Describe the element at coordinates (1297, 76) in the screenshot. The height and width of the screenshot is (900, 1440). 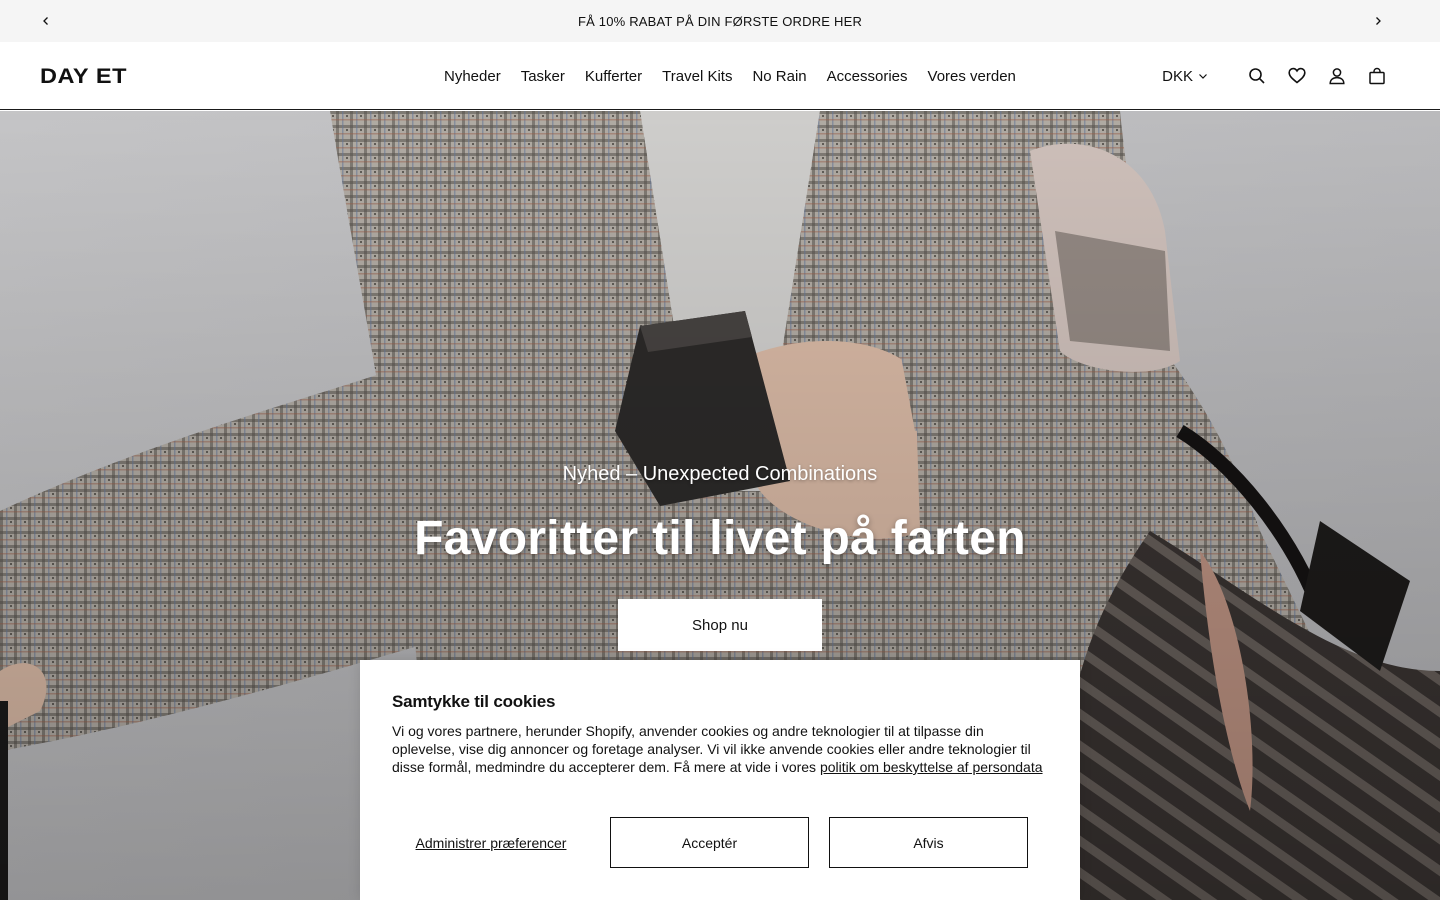
I see `heart-icon` at that location.